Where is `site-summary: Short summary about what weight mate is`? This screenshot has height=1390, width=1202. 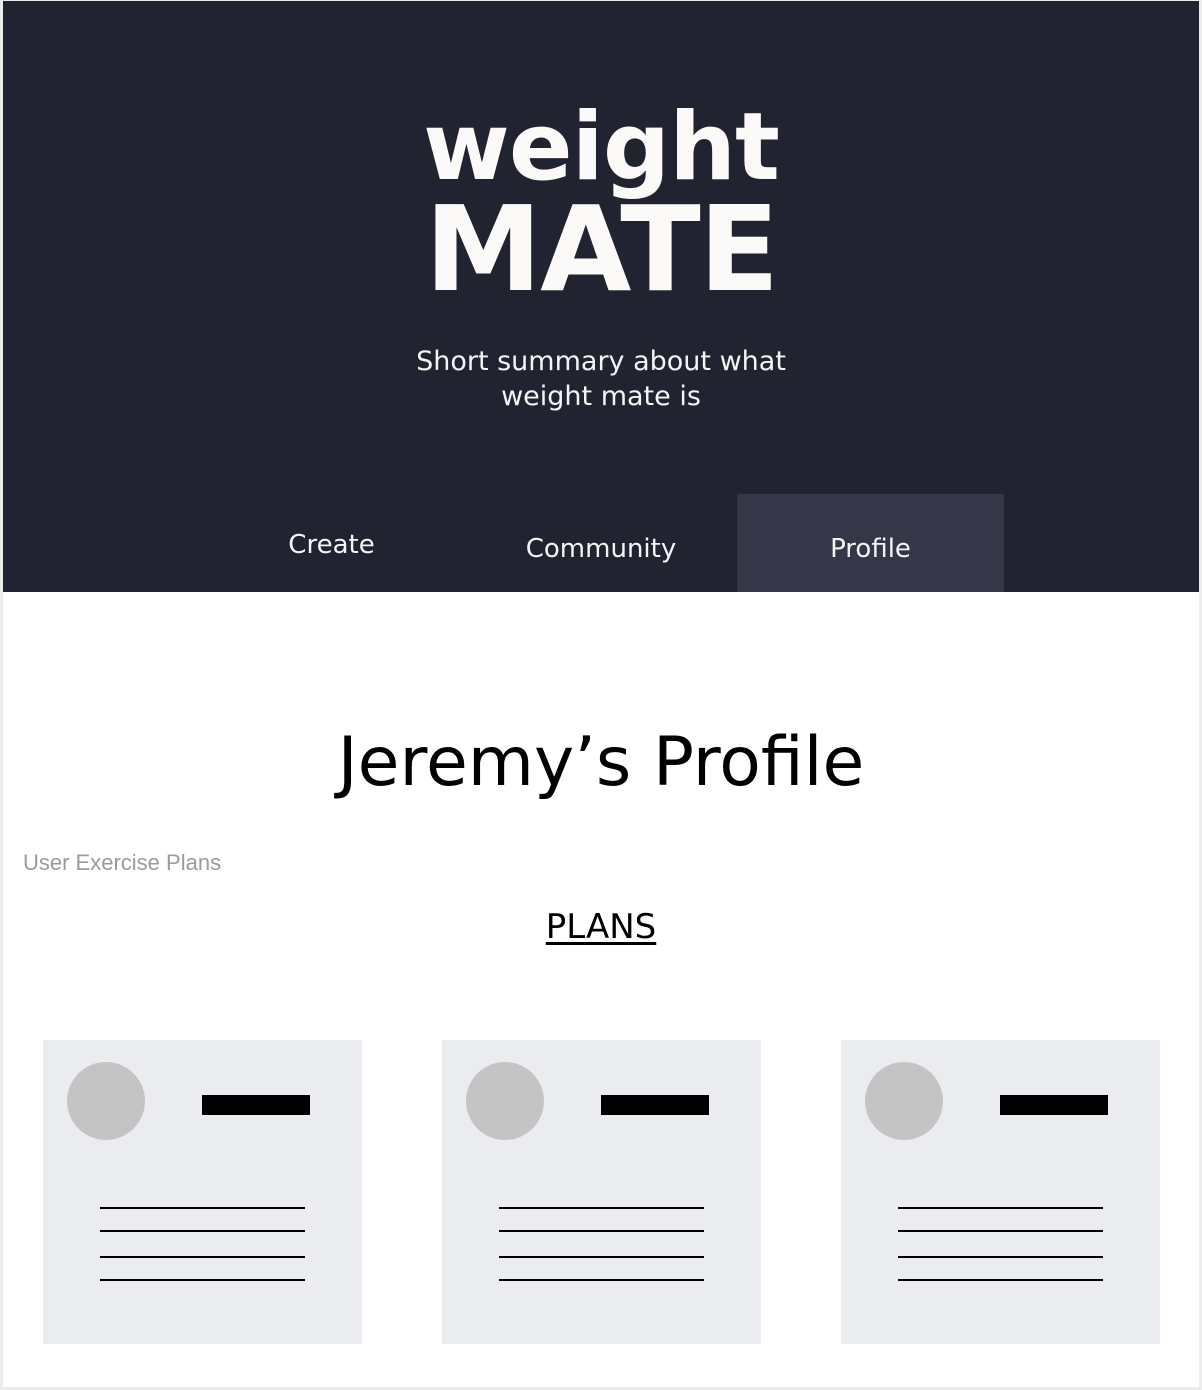 site-summary: Short summary about what weight mate is is located at coordinates (601, 379).